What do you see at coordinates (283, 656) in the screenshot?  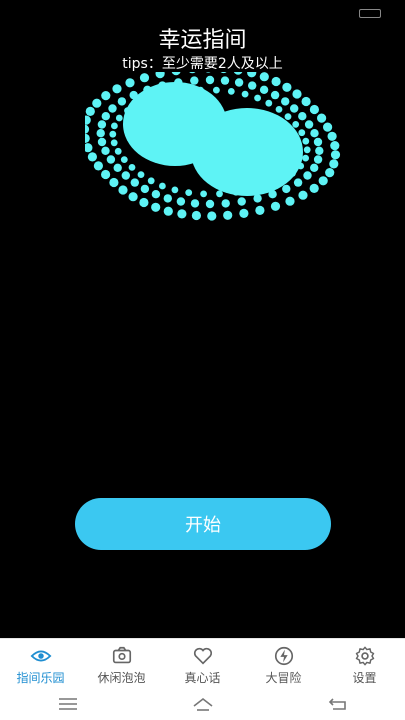 I see `lightning-icon` at bounding box center [283, 656].